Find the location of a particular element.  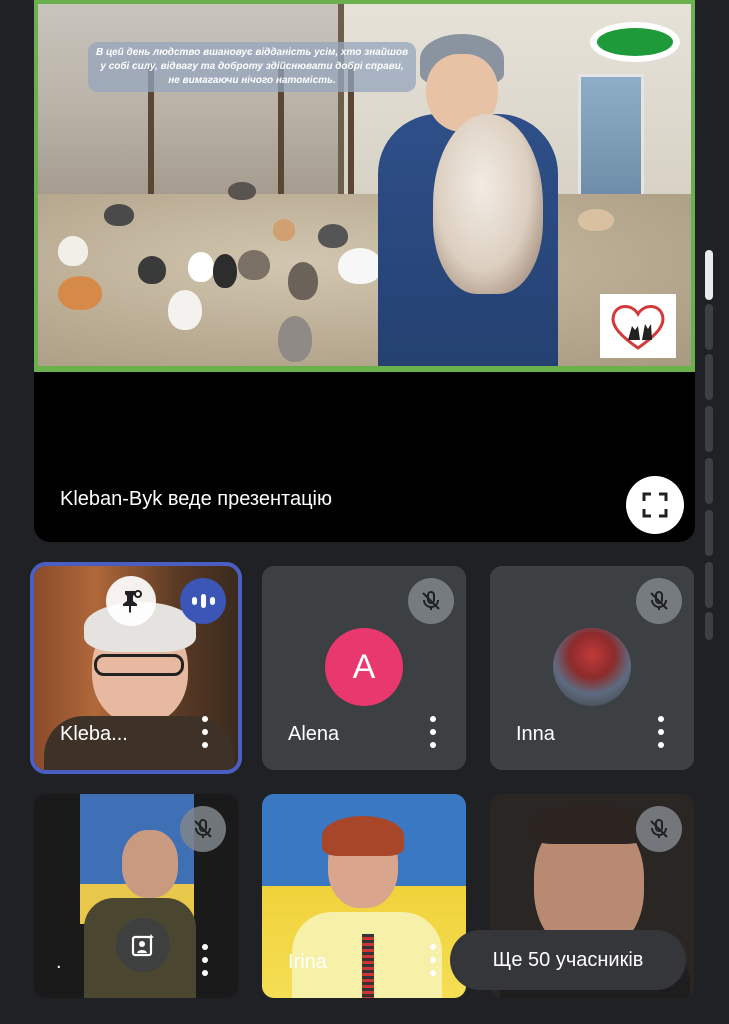

pin-icon is located at coordinates (132, 601).